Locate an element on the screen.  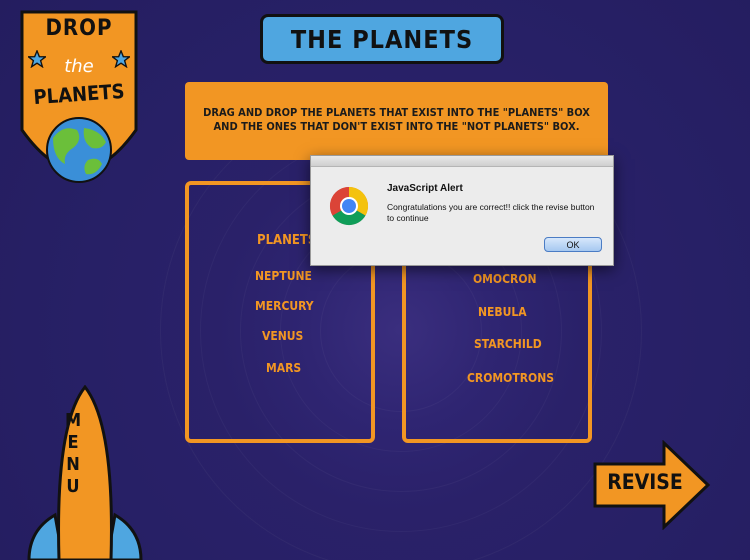
page-title-box: THE PLANETS is located at coordinates (382, 39).